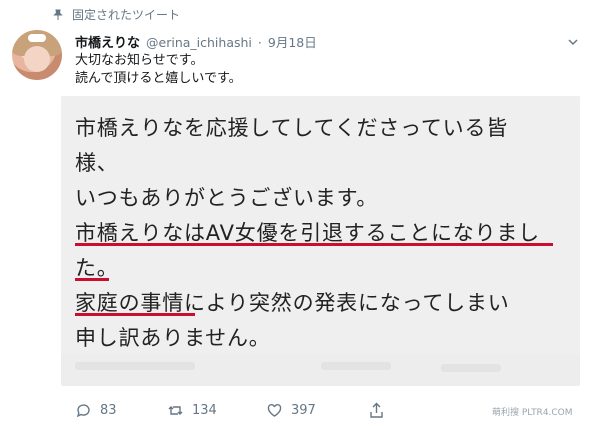 The width and height of the screenshot is (593, 427). Describe the element at coordinates (204, 410) in the screenshot. I see `retweet-count: 134` at that location.